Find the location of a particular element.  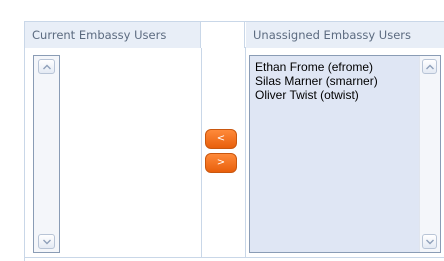

unassigned-user-option: Ethan Frome (efrome) is located at coordinates (316, 67).